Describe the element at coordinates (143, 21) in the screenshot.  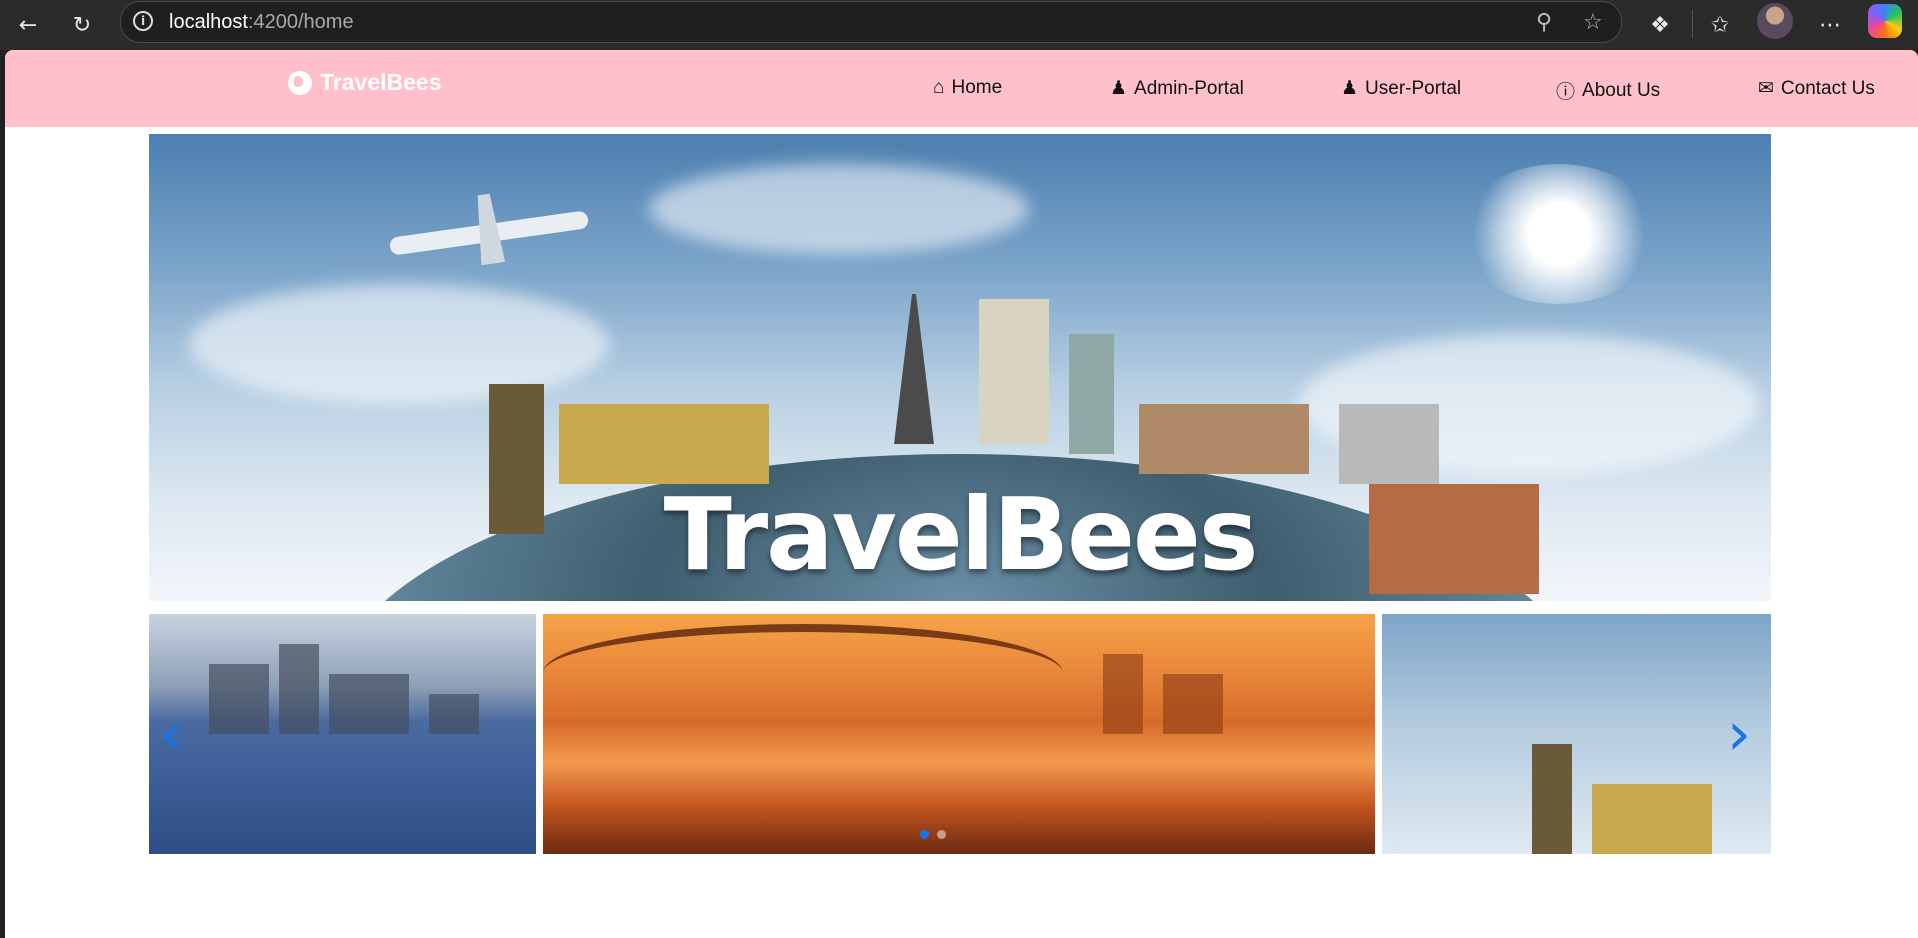
I see `site-info-icon: i` at that location.